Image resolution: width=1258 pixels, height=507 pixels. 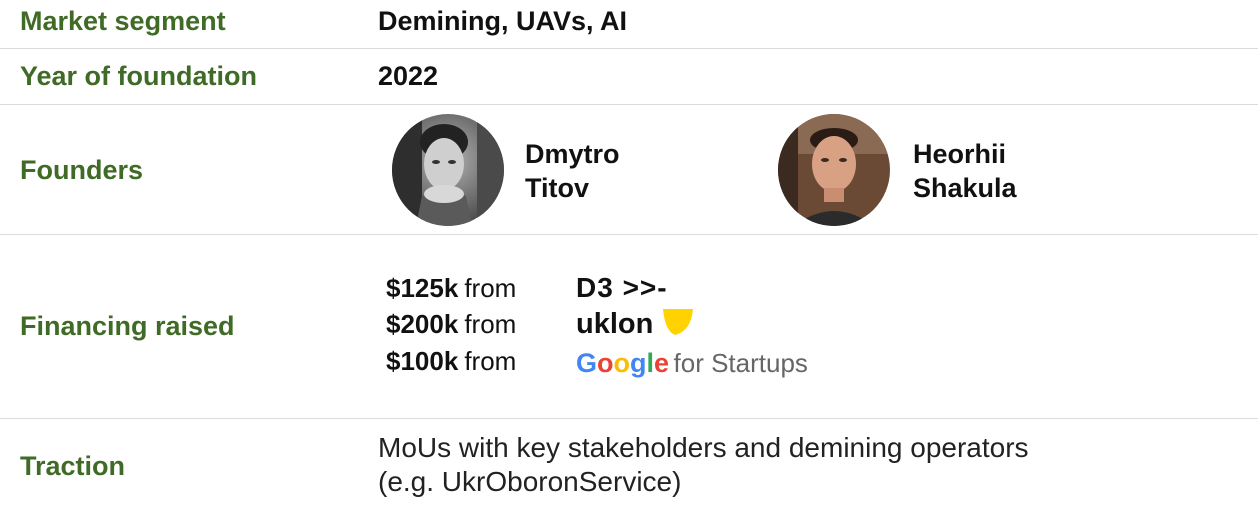 What do you see at coordinates (622, 287) in the screenshot?
I see `d3-logo: D3 >>-` at bounding box center [622, 287].